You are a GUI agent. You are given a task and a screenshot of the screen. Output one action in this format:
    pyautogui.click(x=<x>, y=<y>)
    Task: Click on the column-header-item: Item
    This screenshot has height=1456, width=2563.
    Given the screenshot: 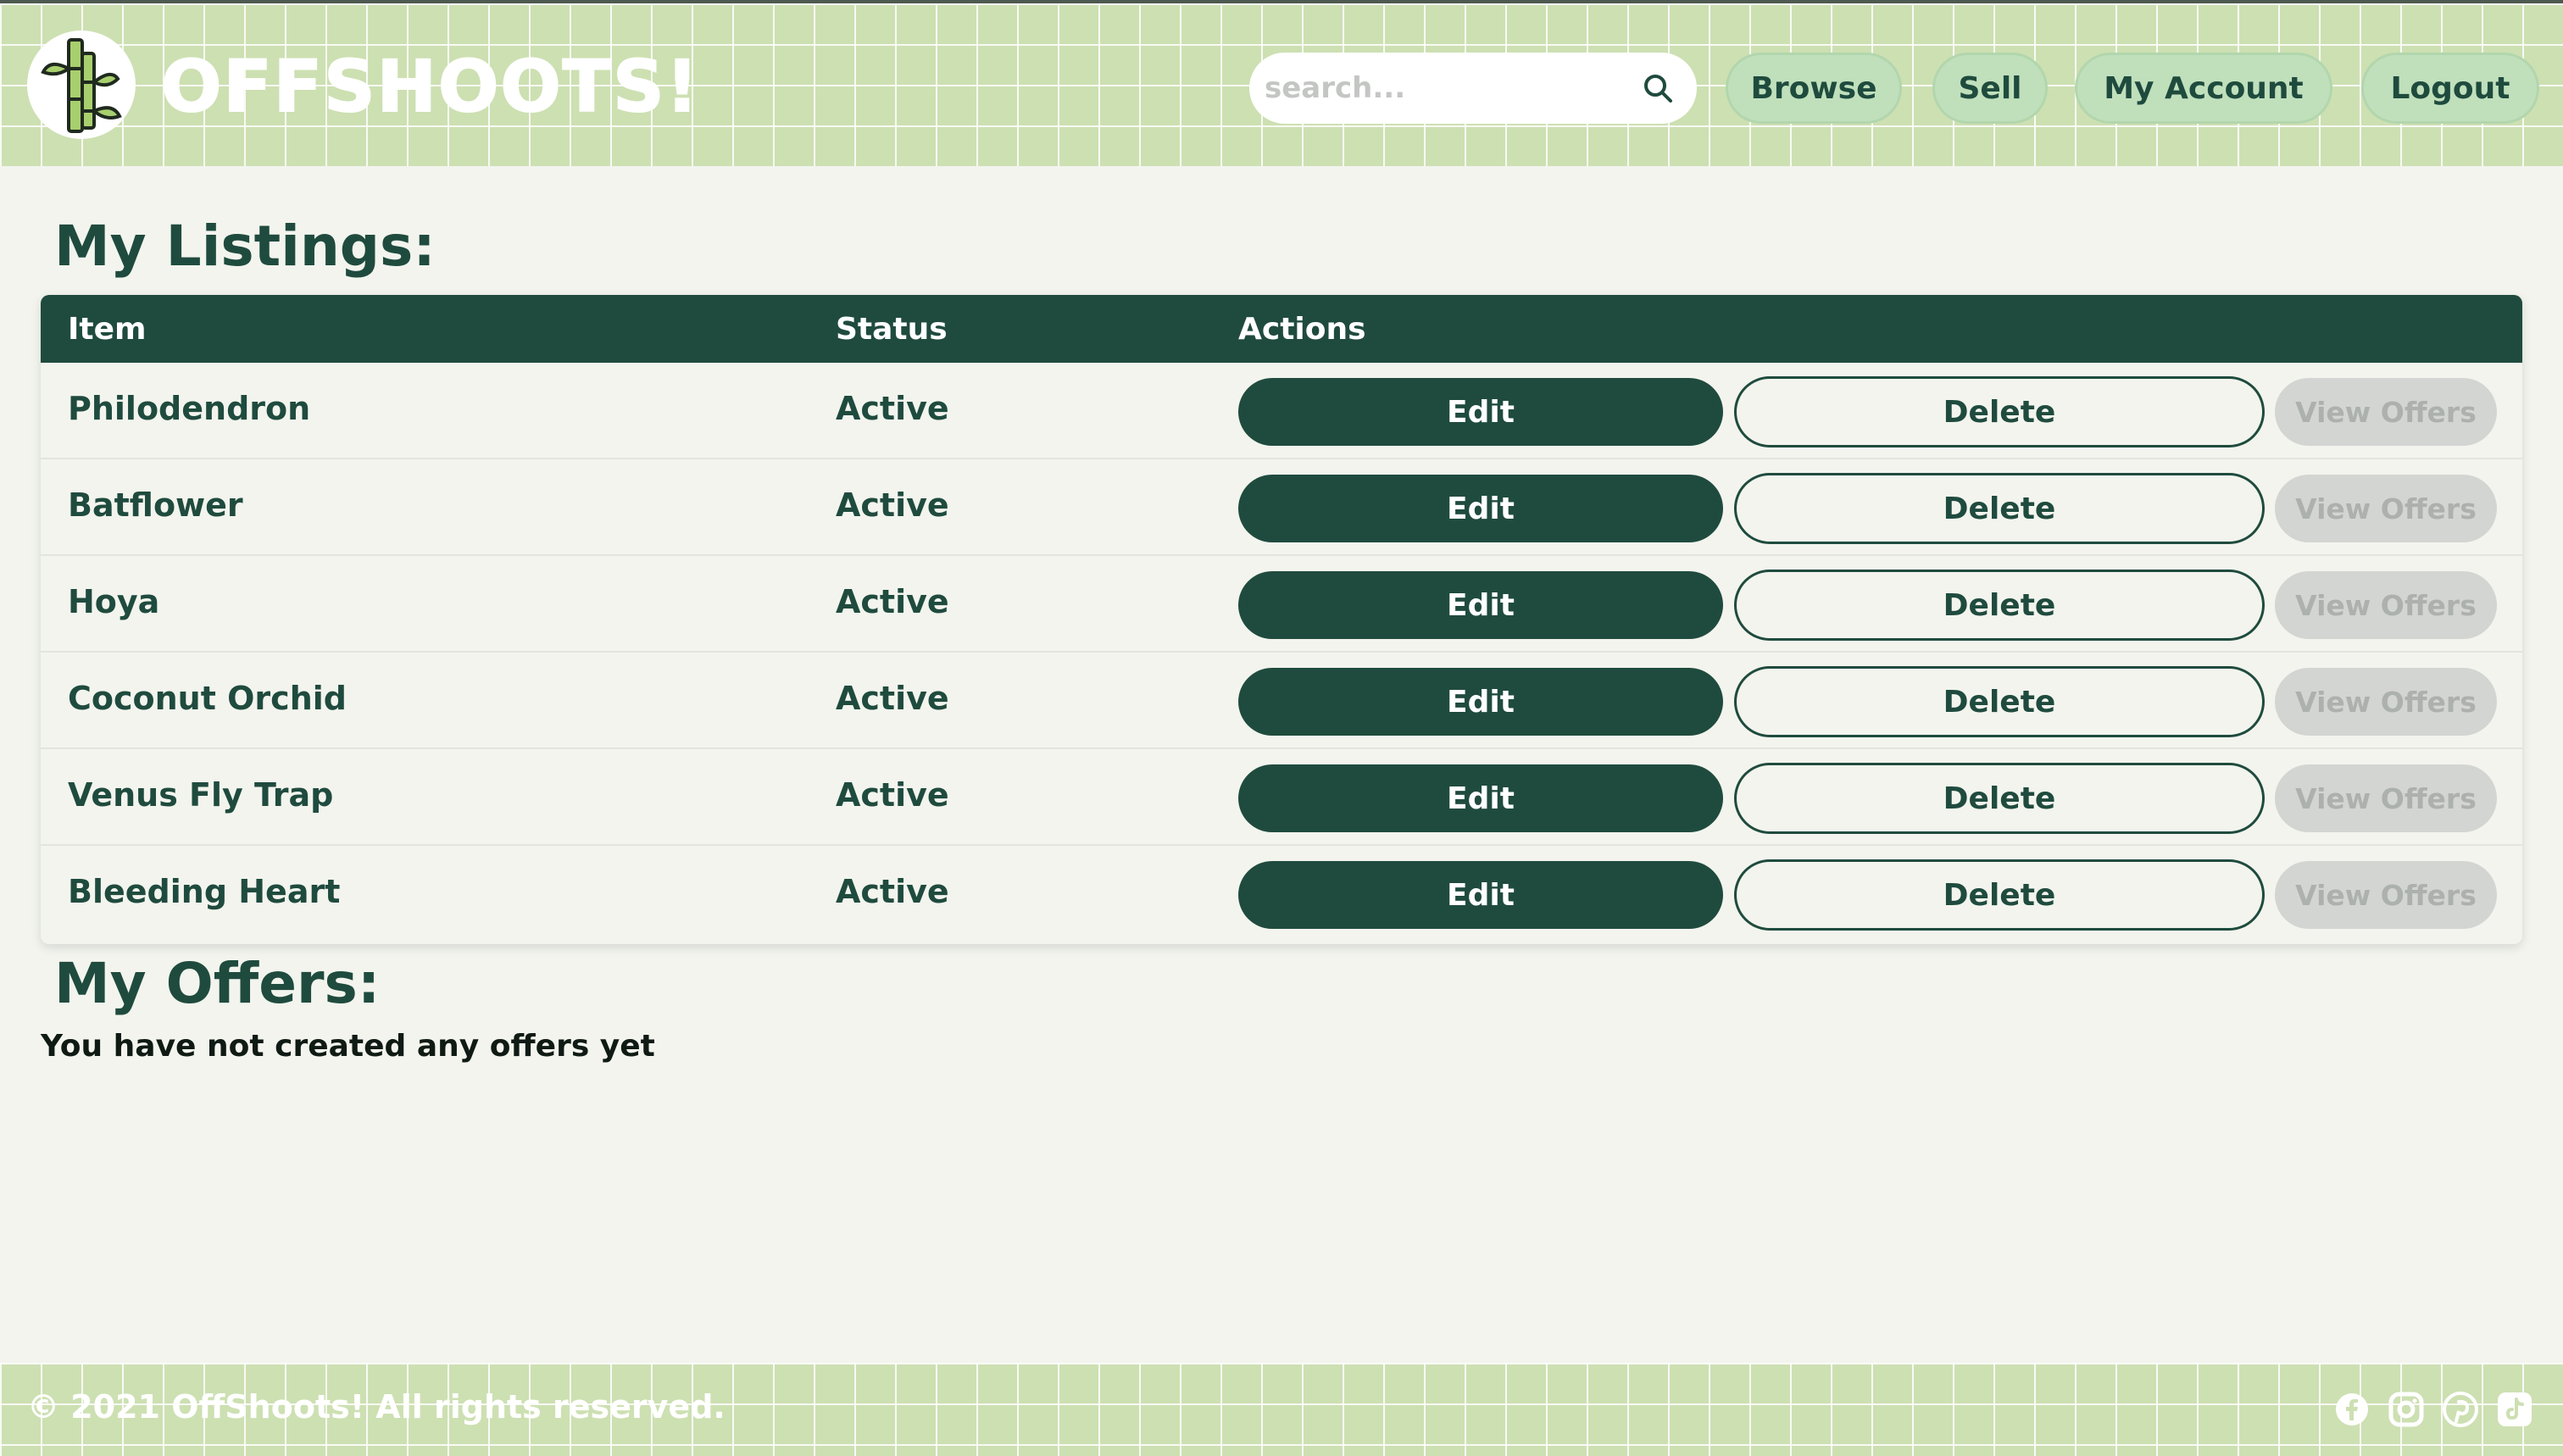 What is the action you would take?
    pyautogui.click(x=107, y=330)
    